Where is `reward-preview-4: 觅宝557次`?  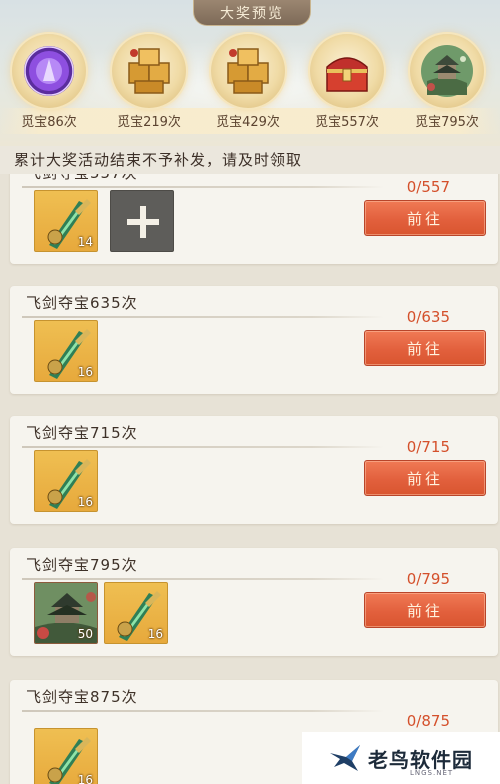 reward-preview-4: 觅宝557次 is located at coordinates (347, 82).